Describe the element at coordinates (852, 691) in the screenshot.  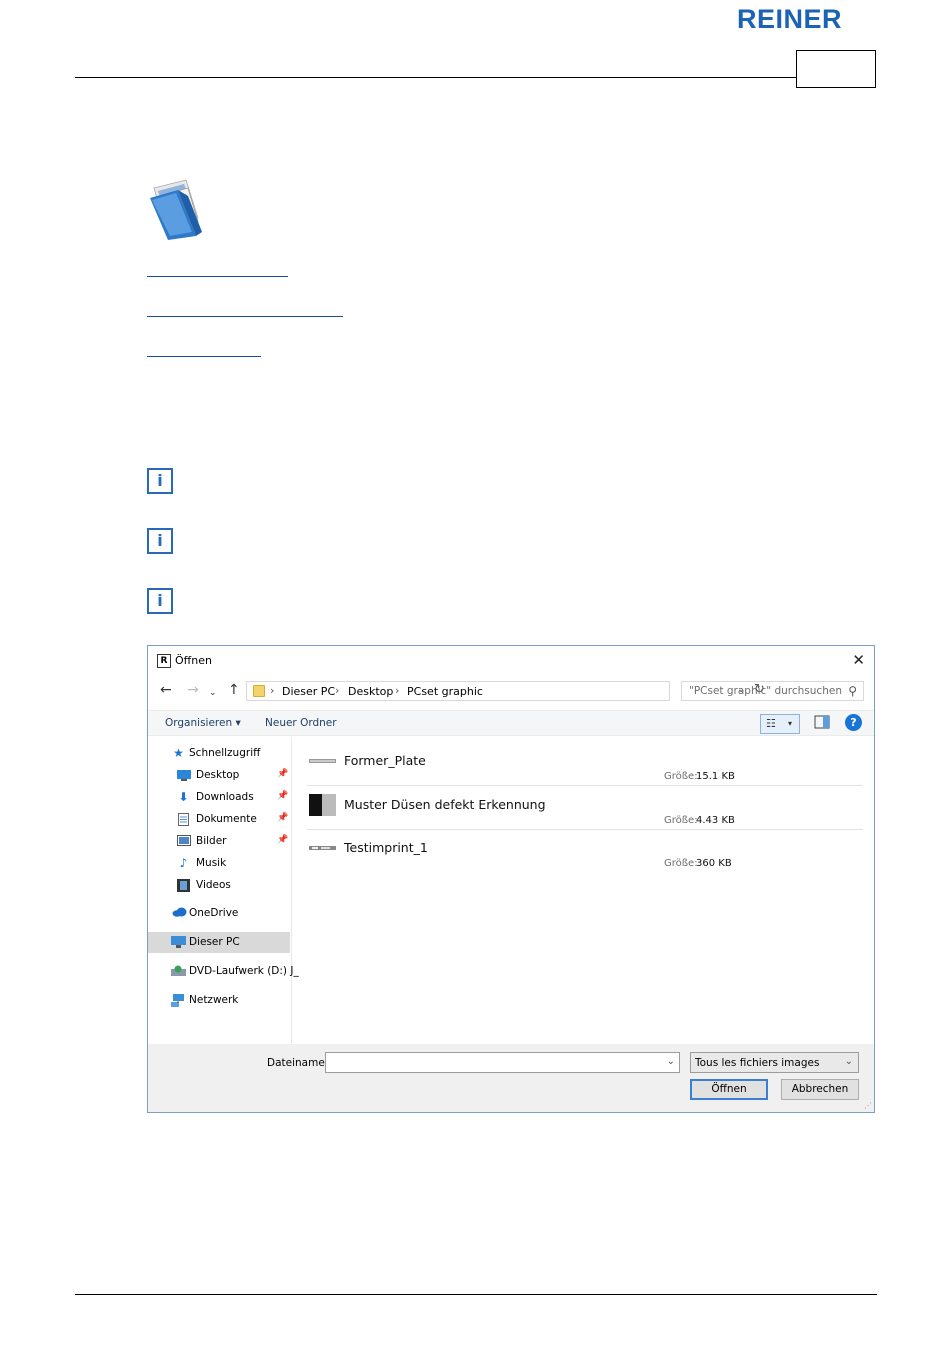
I see `search-icon: ⚲` at that location.